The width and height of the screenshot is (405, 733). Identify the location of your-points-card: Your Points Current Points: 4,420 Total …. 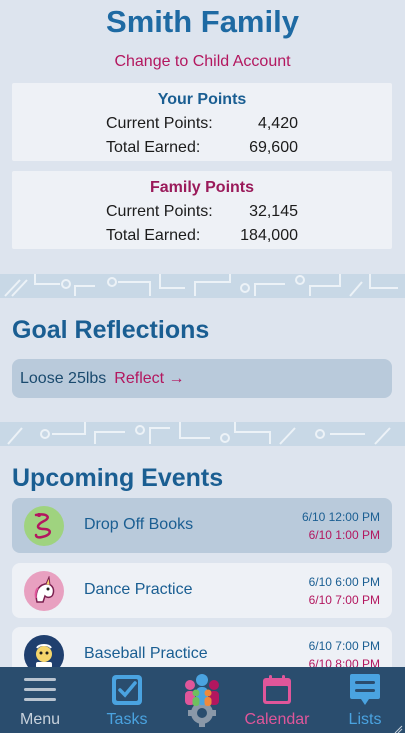
(202, 122).